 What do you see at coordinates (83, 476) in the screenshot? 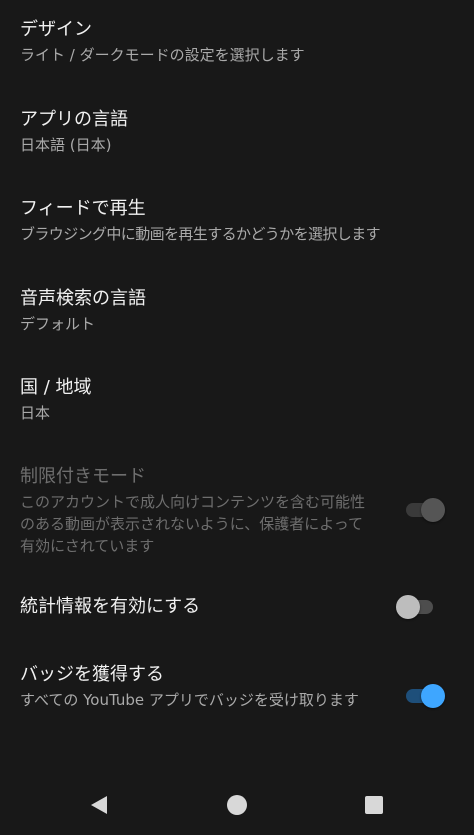
I see `setting-restricted-mode-title: 制限付きモード` at bounding box center [83, 476].